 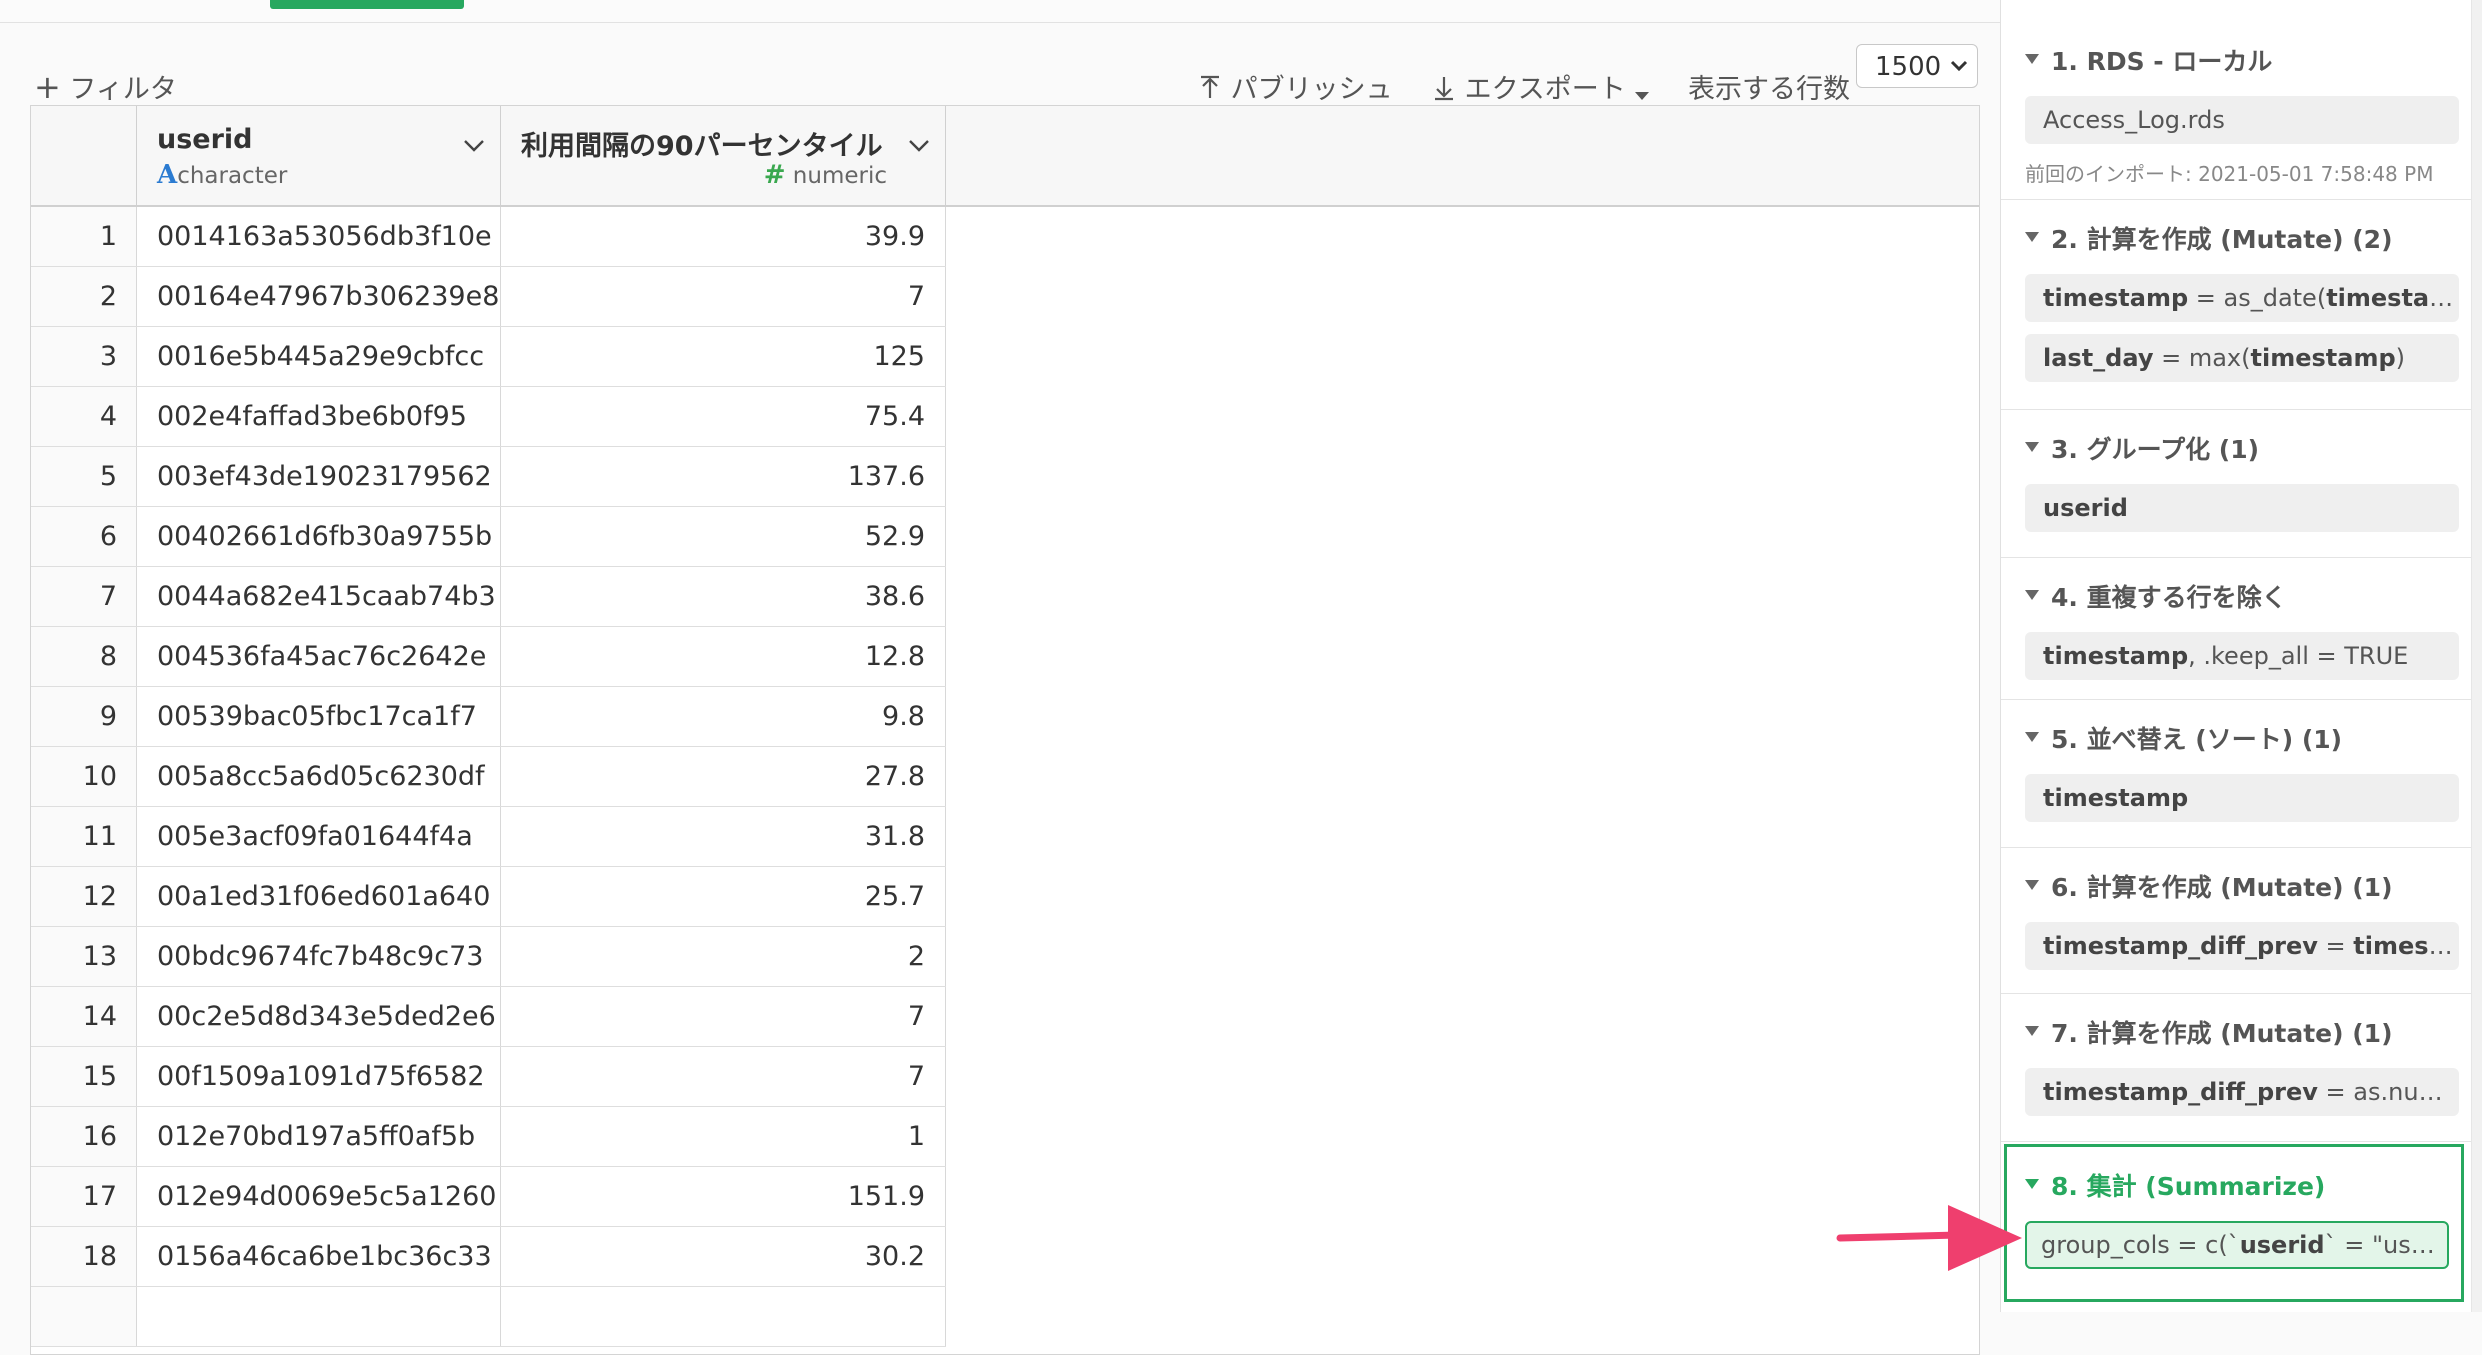 I want to click on cell-percentile: 125, so click(x=723, y=356).